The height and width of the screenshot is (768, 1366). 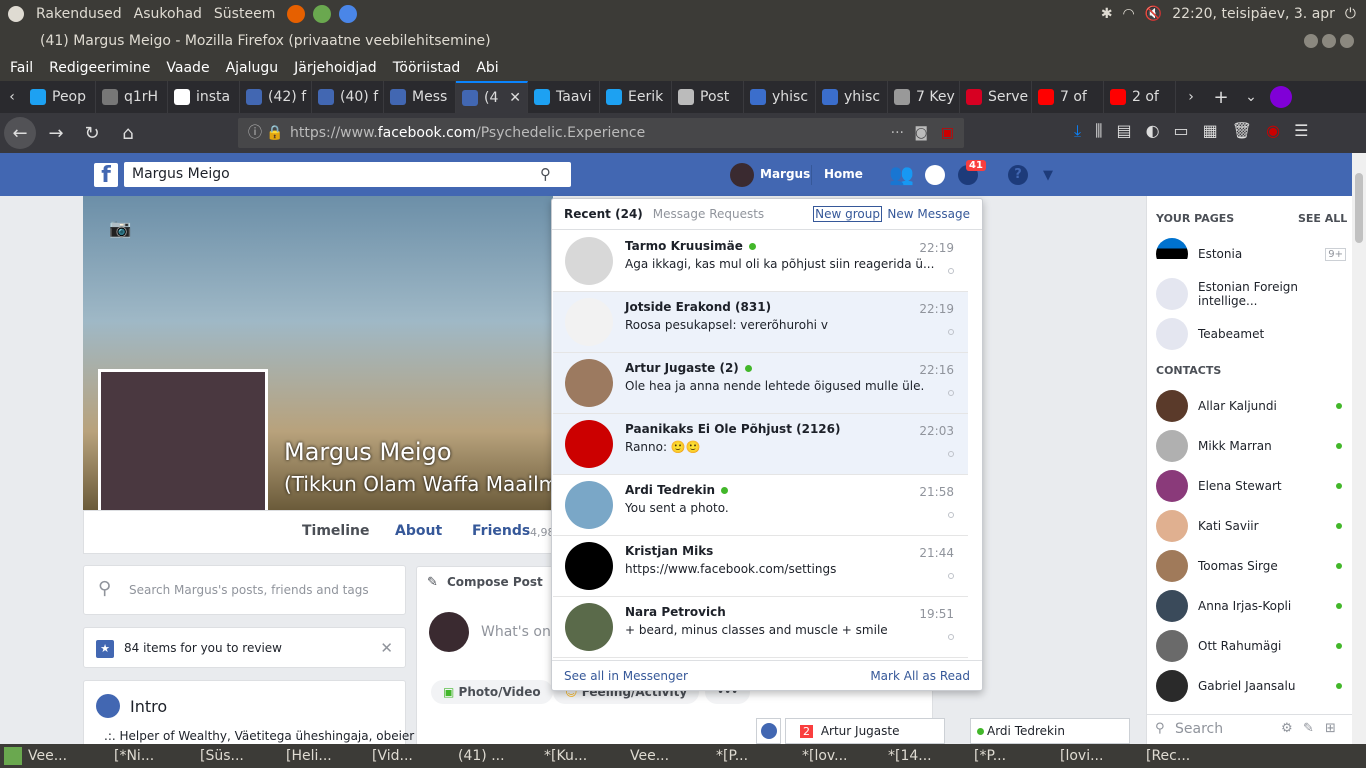 I want to click on search-icon: ⚲, so click(x=545, y=174).